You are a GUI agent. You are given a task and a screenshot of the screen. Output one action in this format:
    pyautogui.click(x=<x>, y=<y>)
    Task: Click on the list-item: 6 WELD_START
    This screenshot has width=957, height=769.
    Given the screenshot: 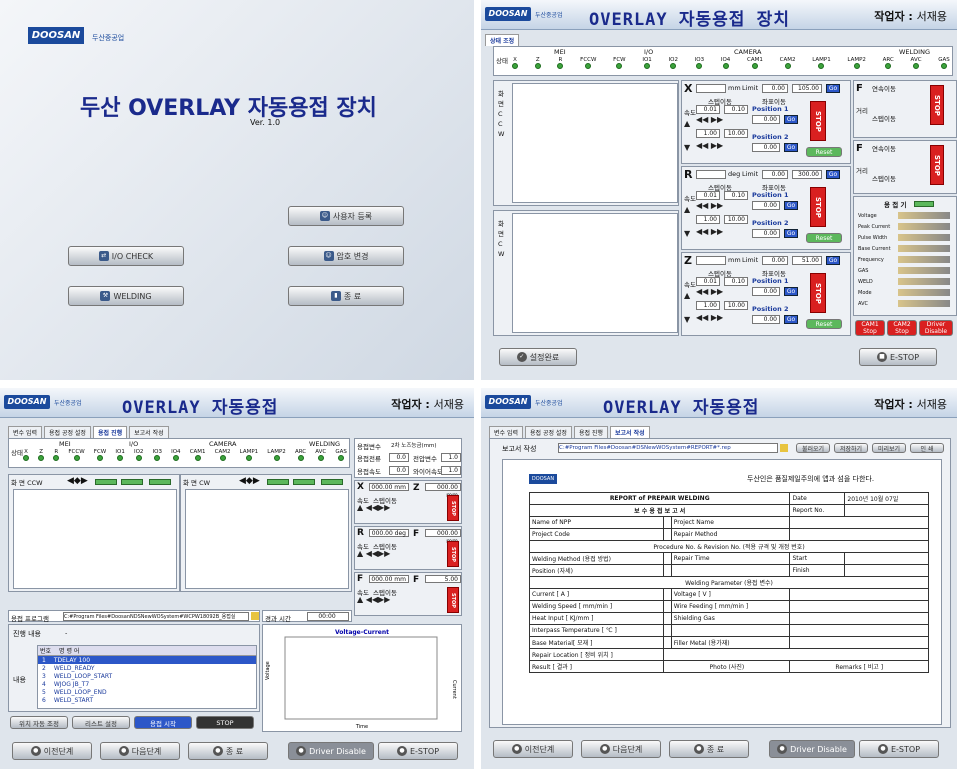 What is the action you would take?
    pyautogui.click(x=147, y=700)
    